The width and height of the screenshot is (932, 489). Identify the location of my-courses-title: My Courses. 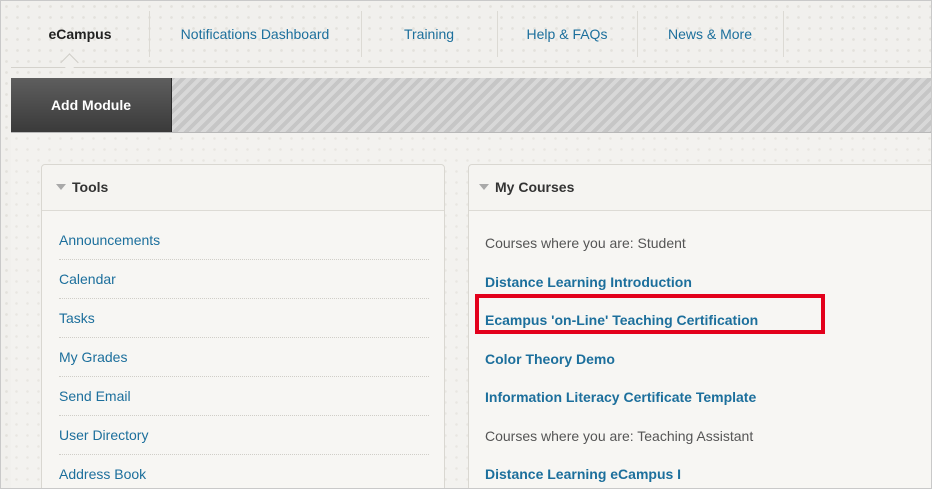
(535, 187).